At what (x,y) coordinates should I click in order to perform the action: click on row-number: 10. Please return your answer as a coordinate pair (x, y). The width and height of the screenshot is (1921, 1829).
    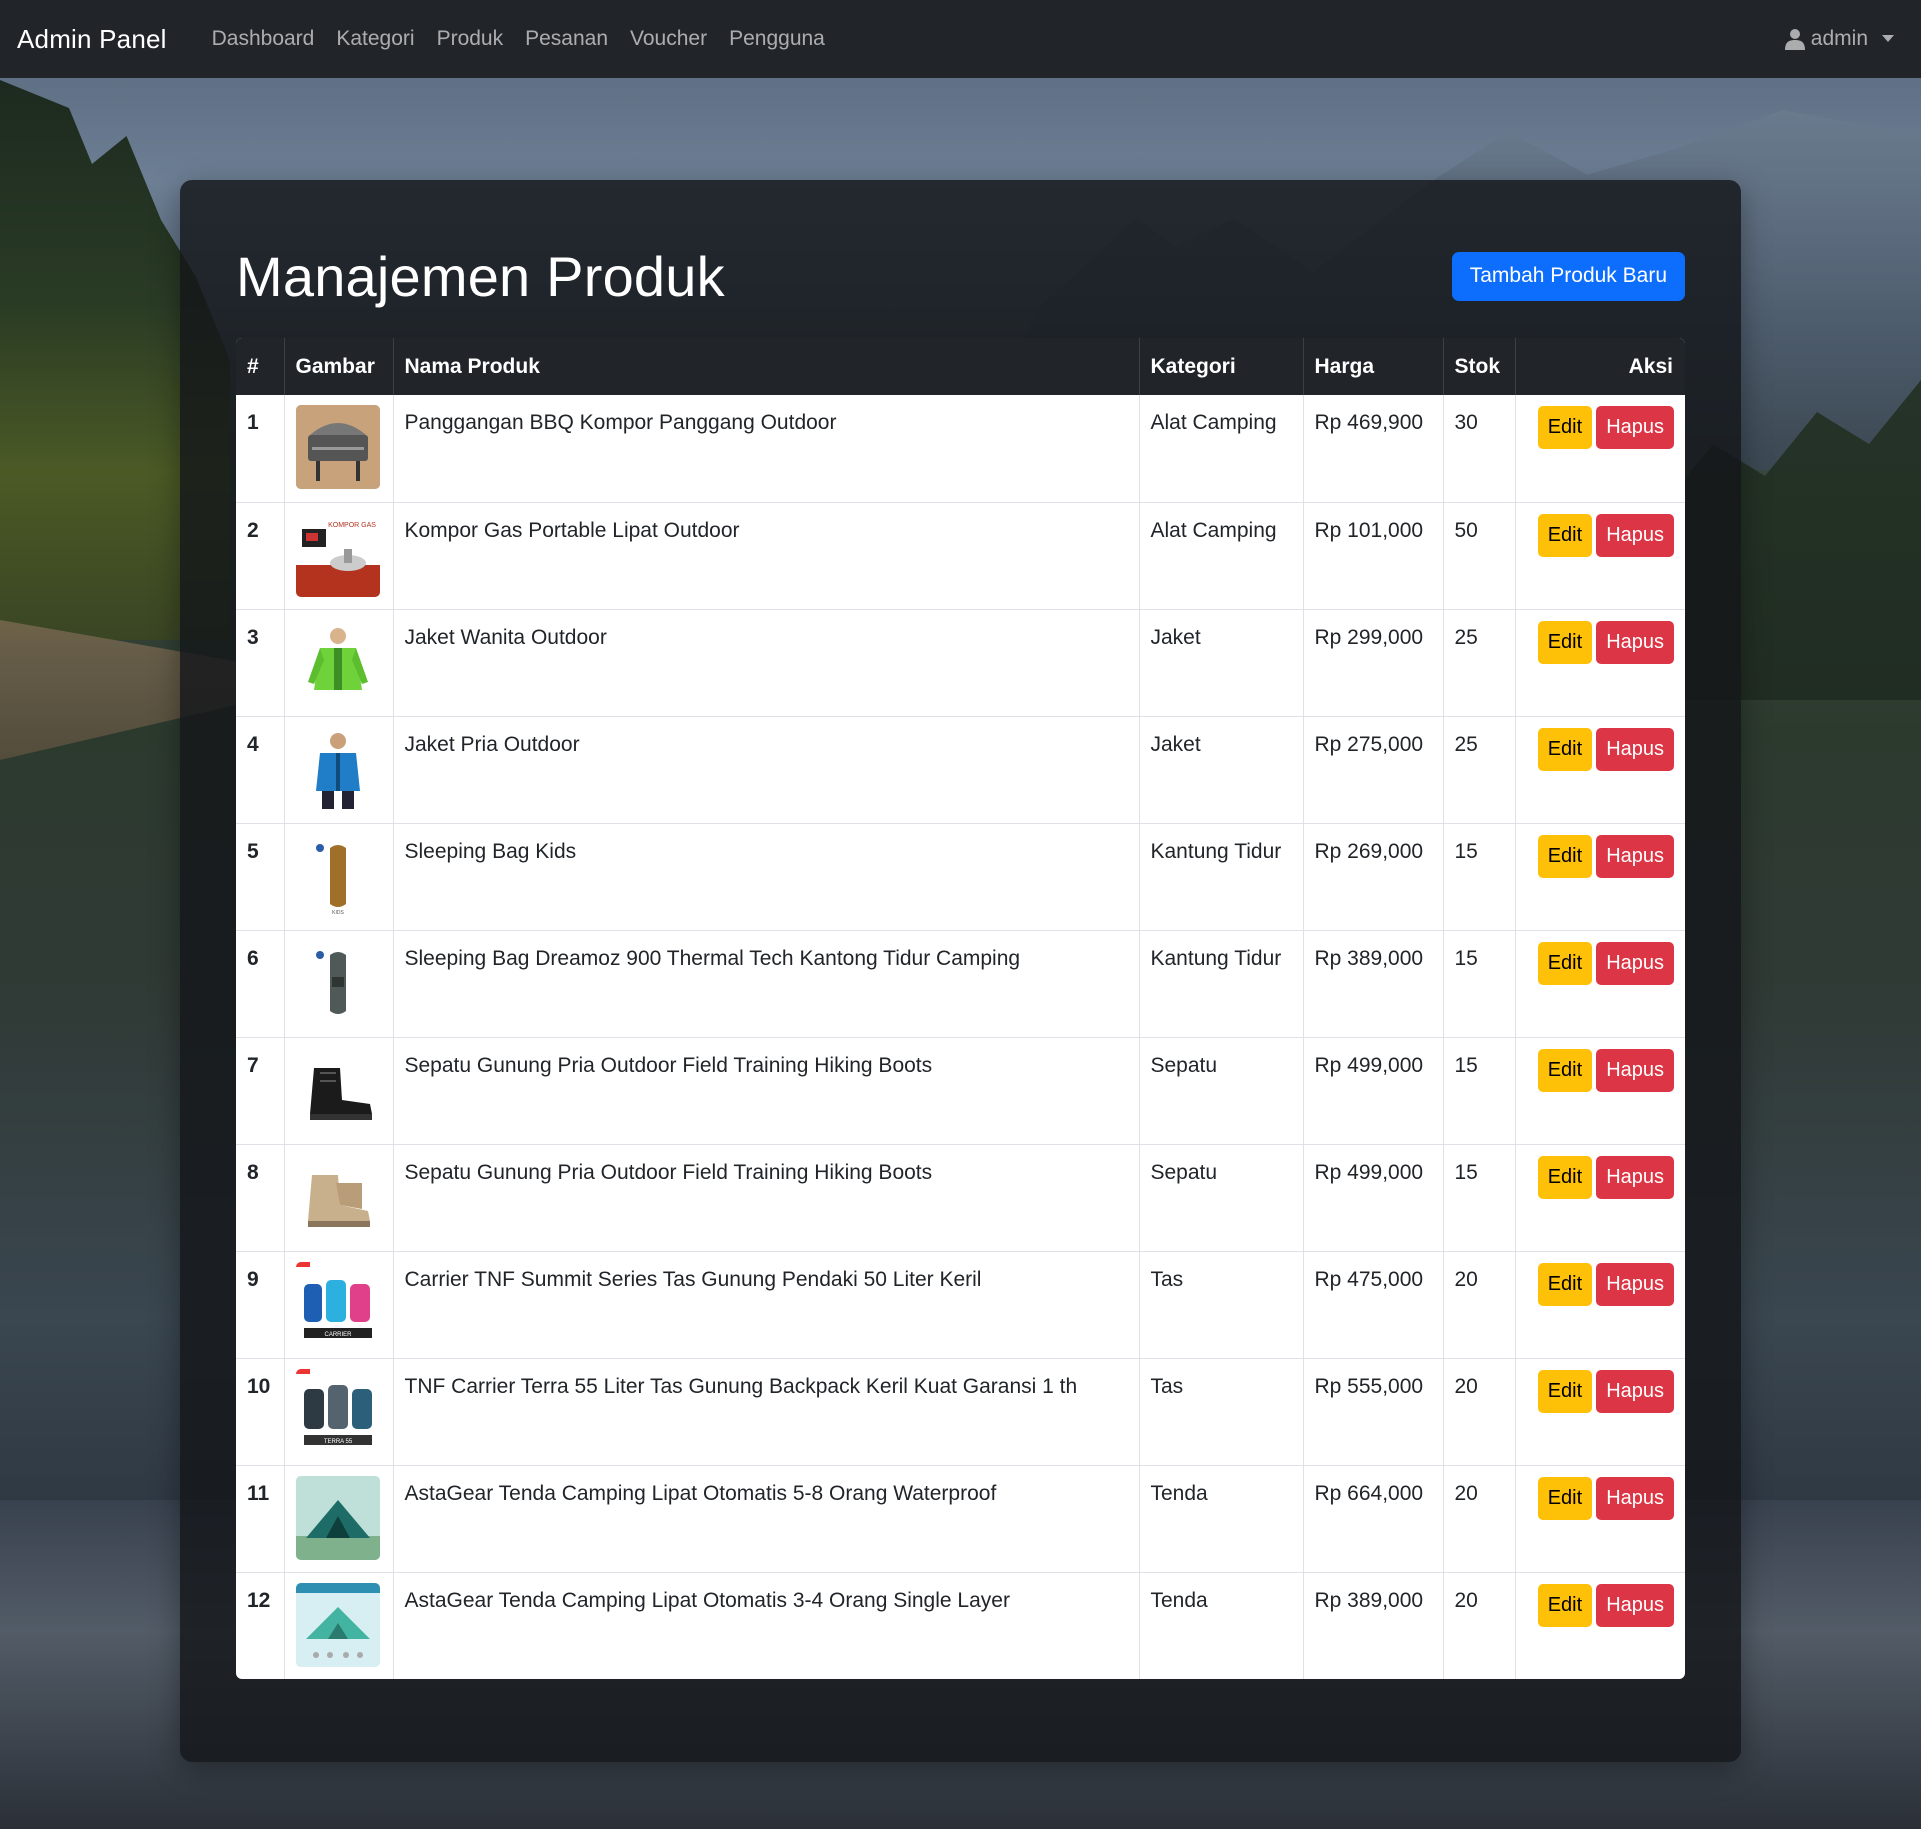
    Looking at the image, I should click on (260, 1412).